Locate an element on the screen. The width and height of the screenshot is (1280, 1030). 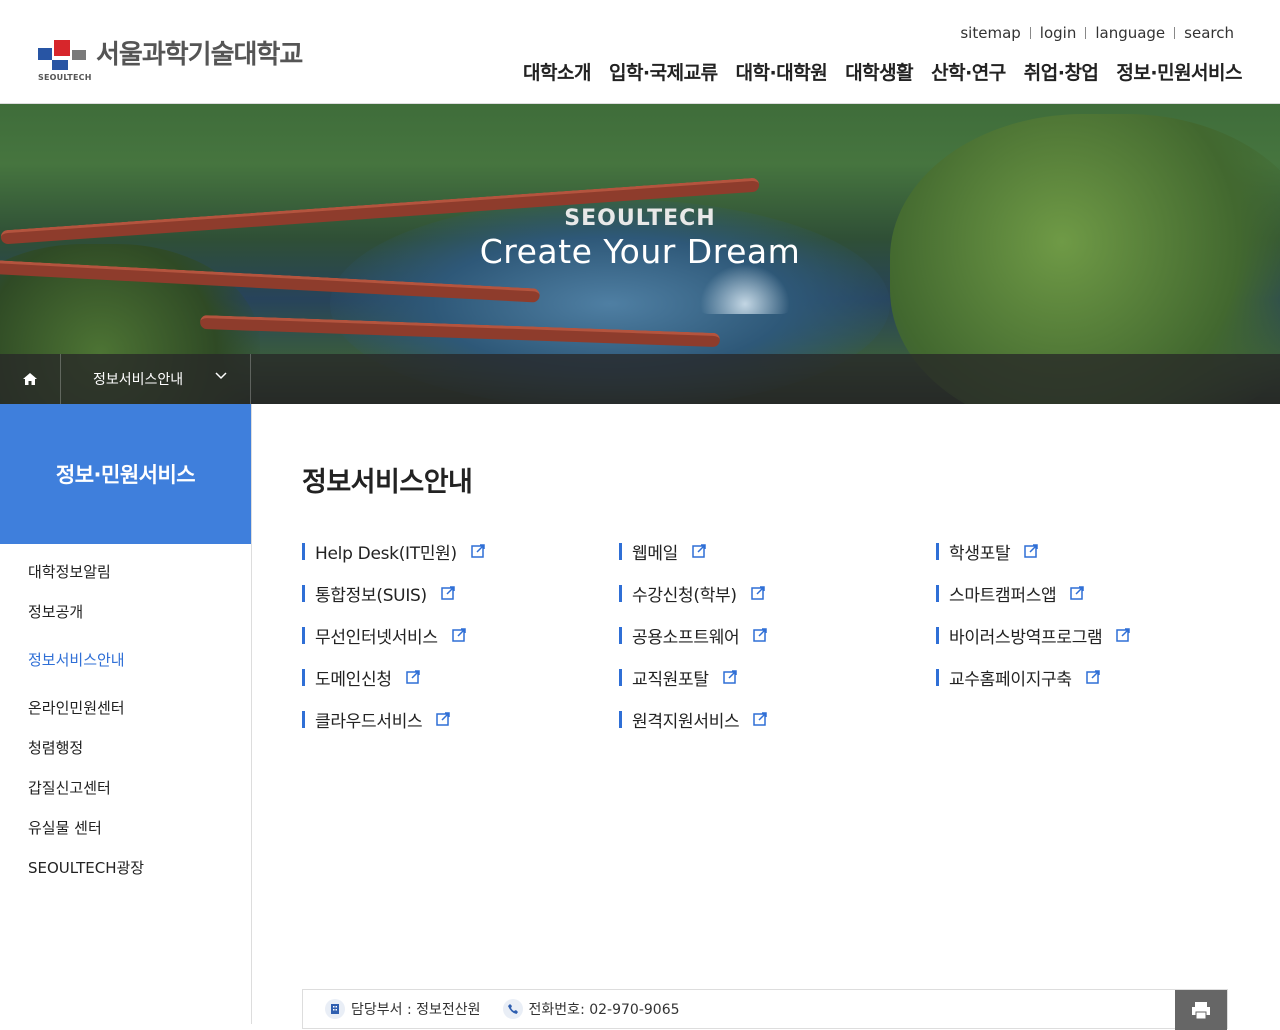
service-link-label: Help Desk(IT민원) is located at coordinates (386, 553).